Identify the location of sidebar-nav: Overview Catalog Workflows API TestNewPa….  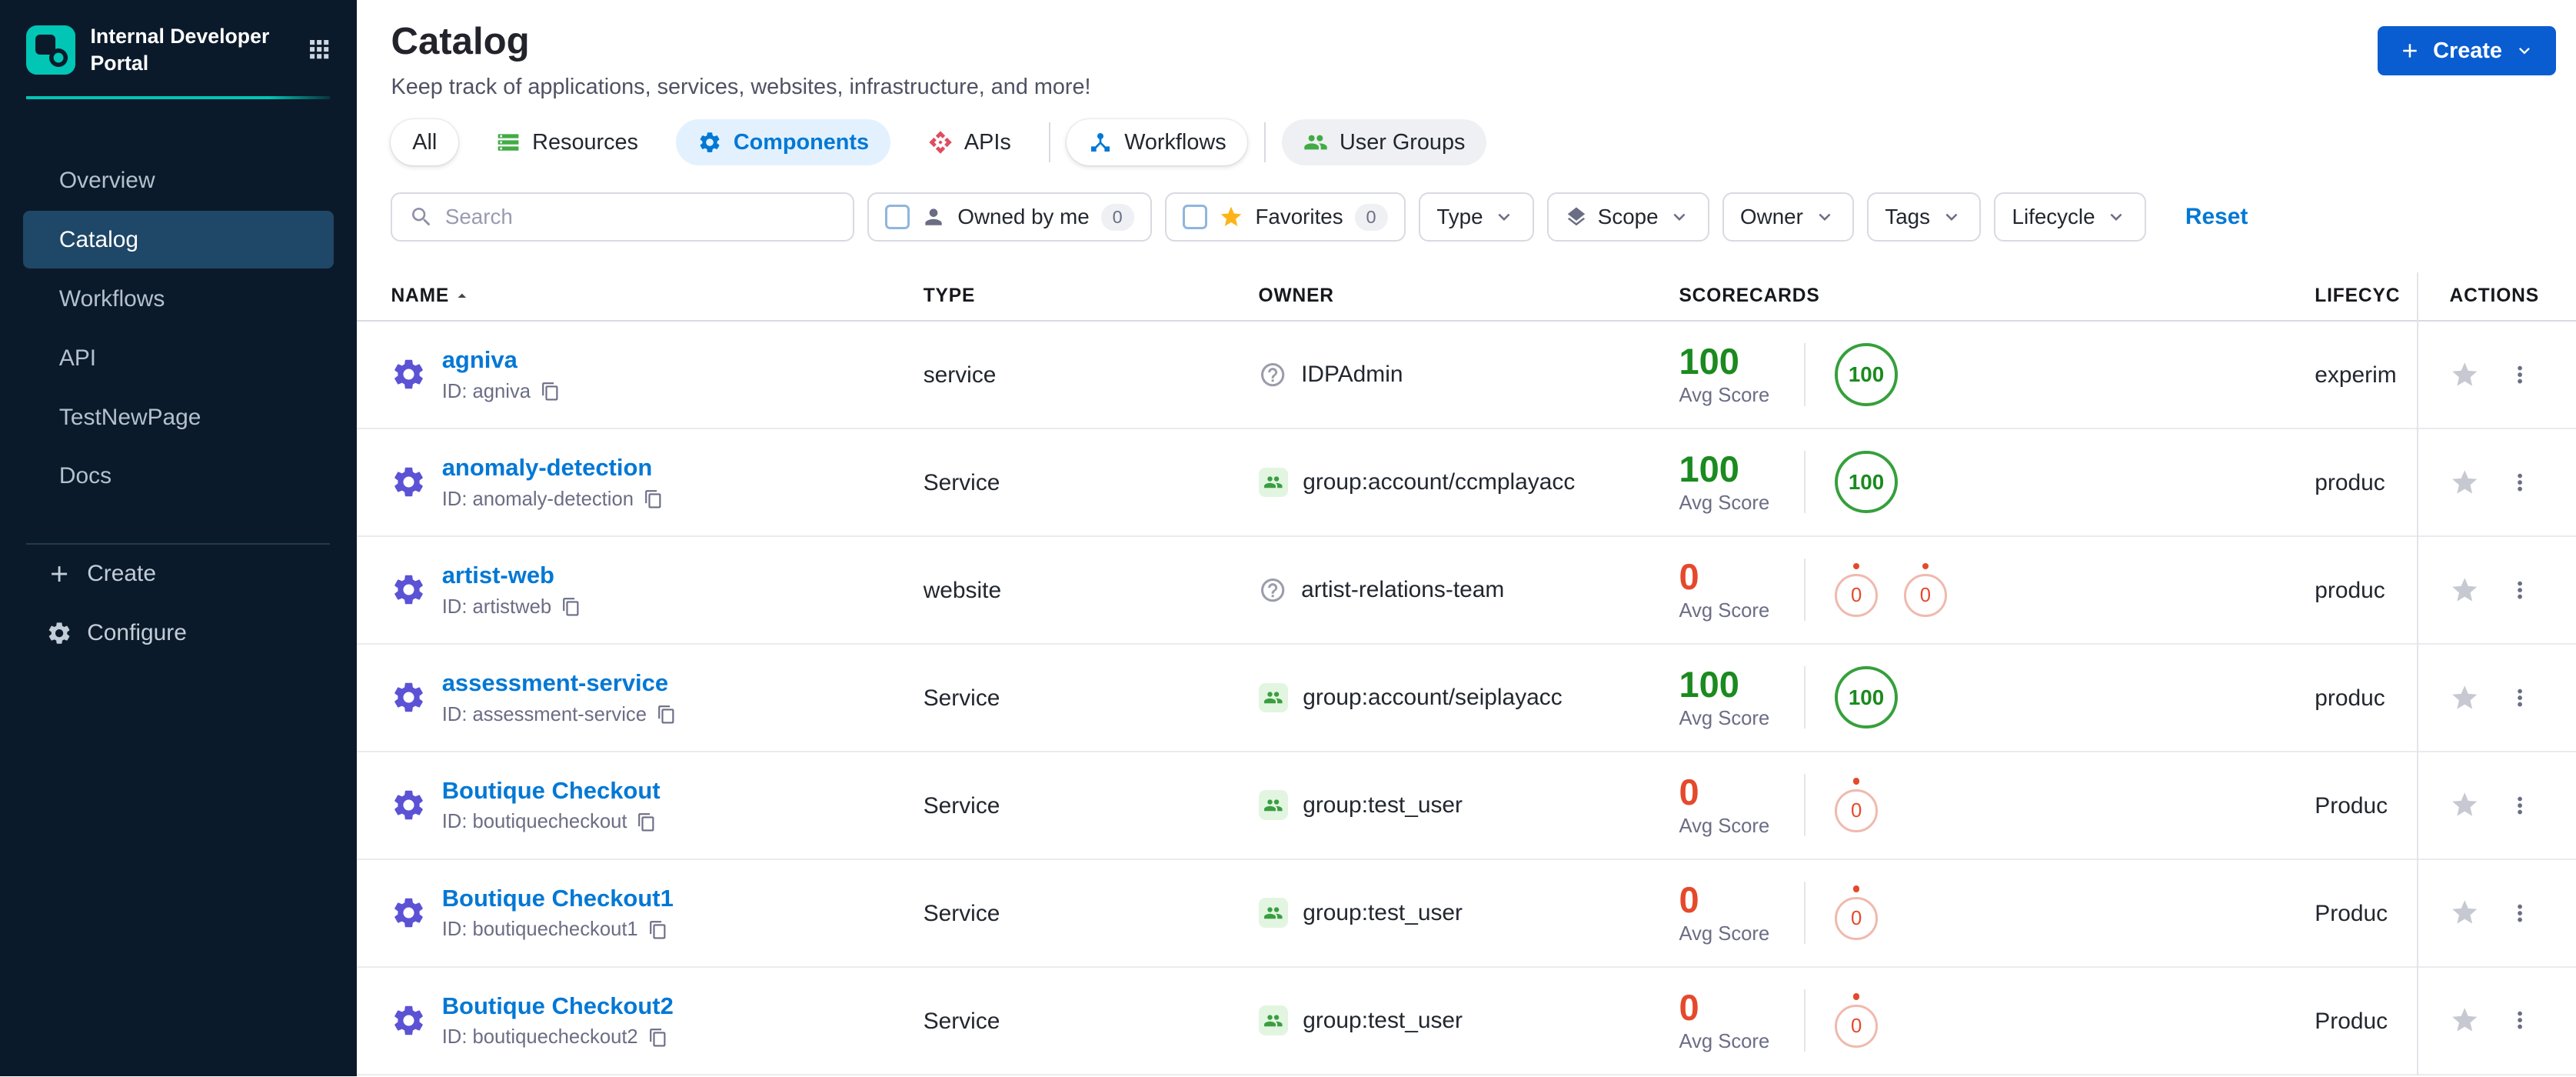
(178, 329).